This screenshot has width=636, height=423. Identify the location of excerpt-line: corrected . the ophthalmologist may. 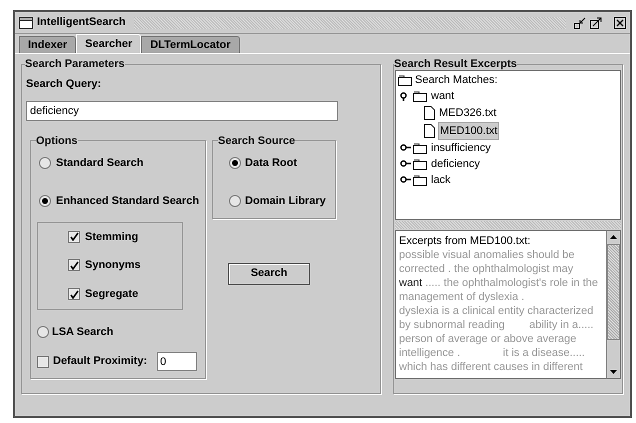
(486, 269).